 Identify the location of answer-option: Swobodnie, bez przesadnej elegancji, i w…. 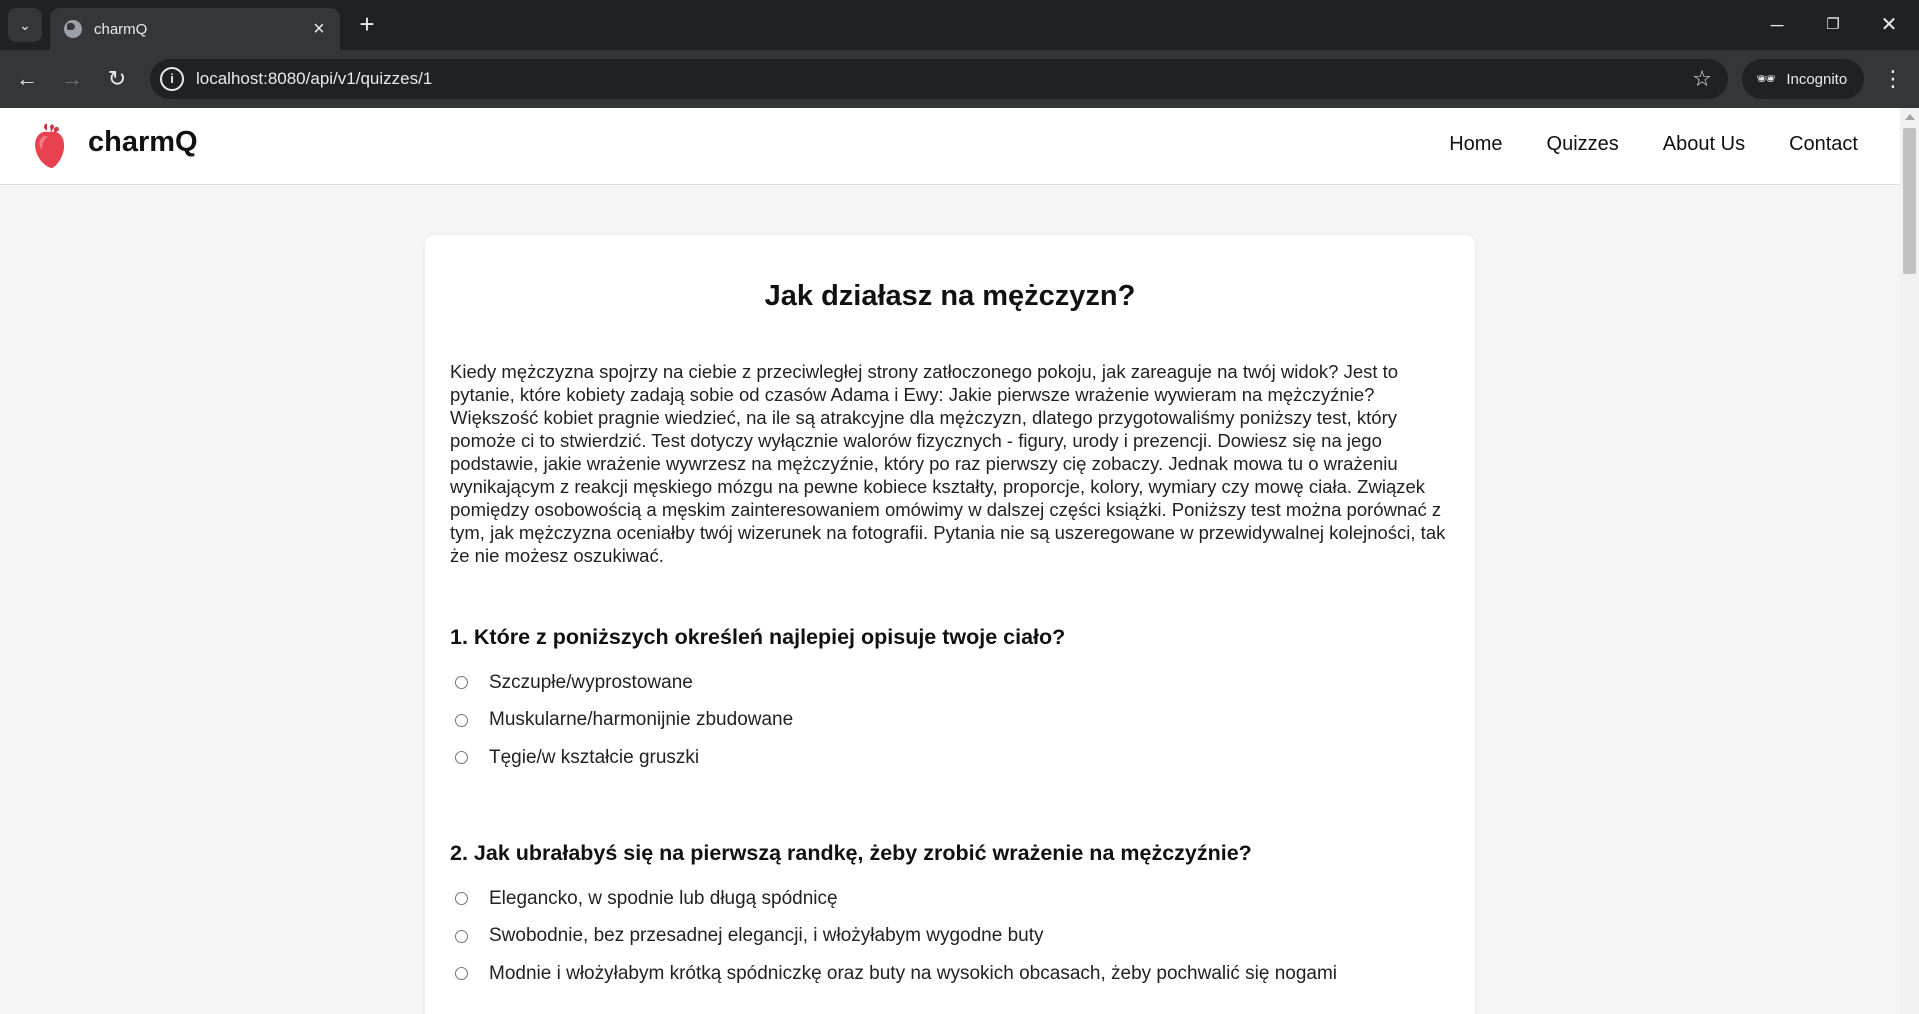
(955, 937).